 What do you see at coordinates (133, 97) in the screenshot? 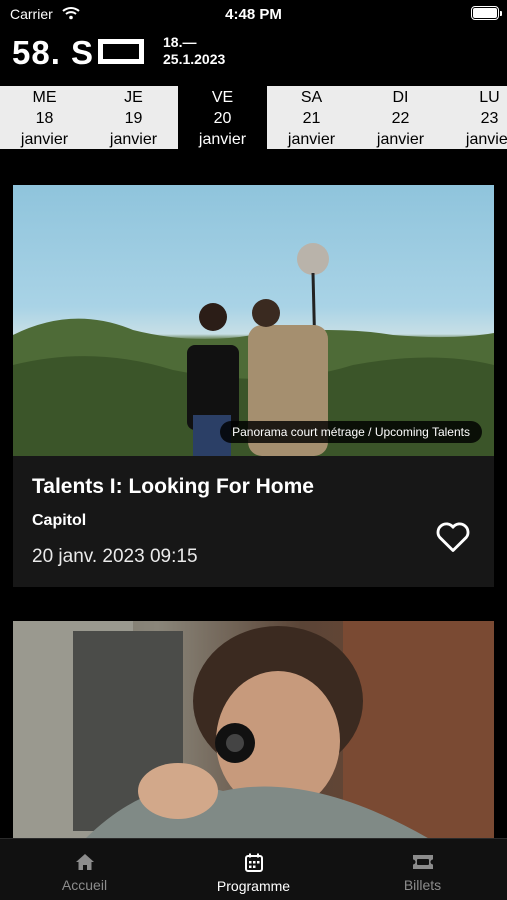
I see `day-abbr: JE` at bounding box center [133, 97].